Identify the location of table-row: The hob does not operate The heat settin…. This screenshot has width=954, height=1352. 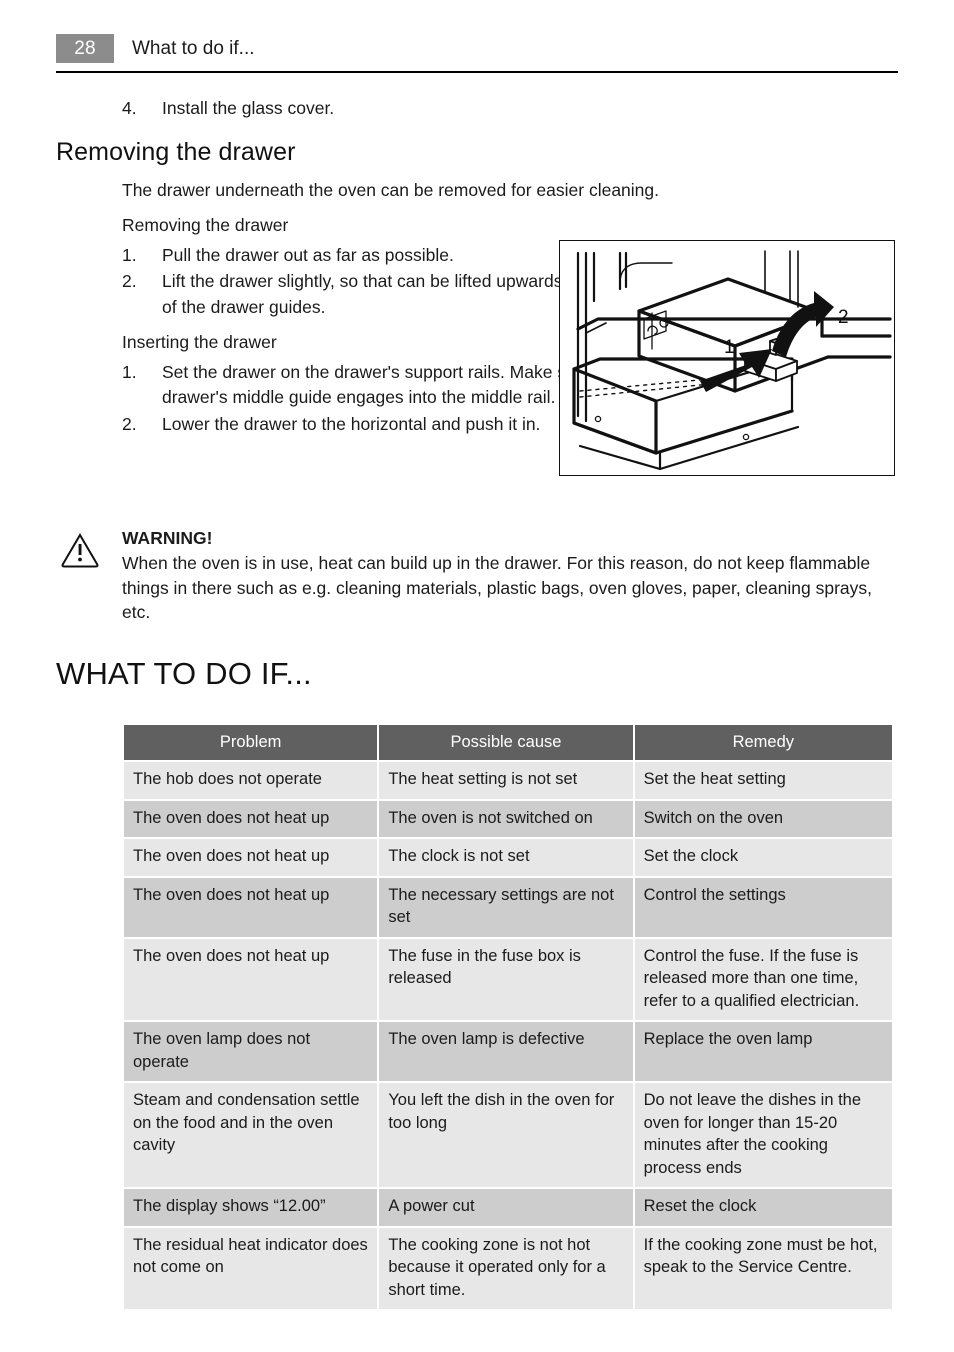
(508, 780).